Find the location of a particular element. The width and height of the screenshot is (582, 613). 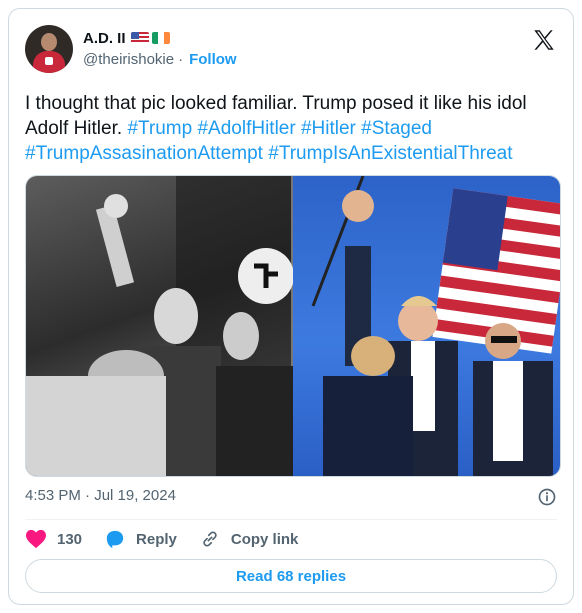

hashtag-link: #TrumpAssasinationAttempt is located at coordinates (144, 153).